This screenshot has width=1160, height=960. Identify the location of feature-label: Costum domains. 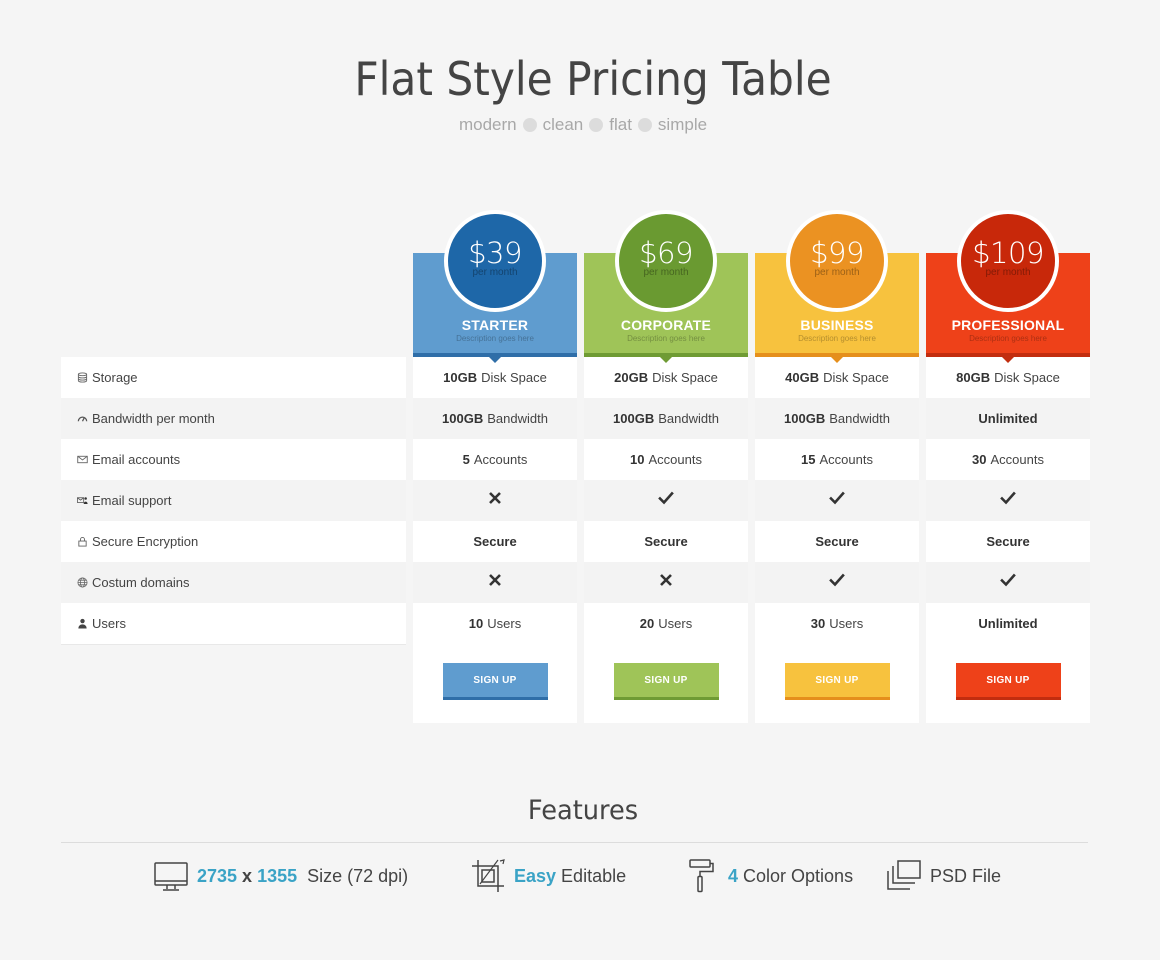
(141, 582).